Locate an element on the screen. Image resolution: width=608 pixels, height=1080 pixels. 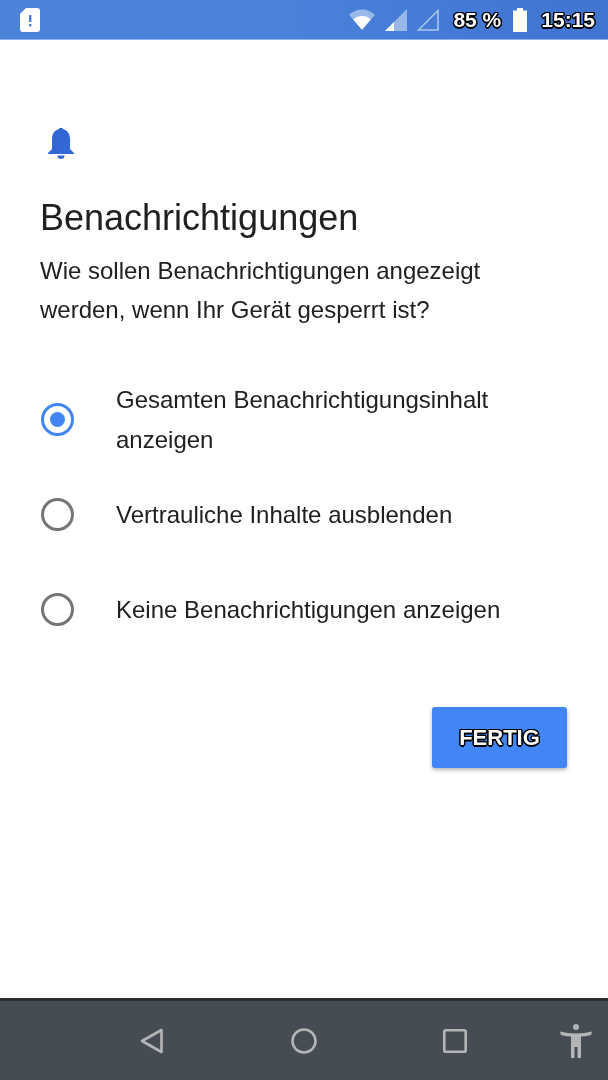
back-icon is located at coordinates (152, 1040).